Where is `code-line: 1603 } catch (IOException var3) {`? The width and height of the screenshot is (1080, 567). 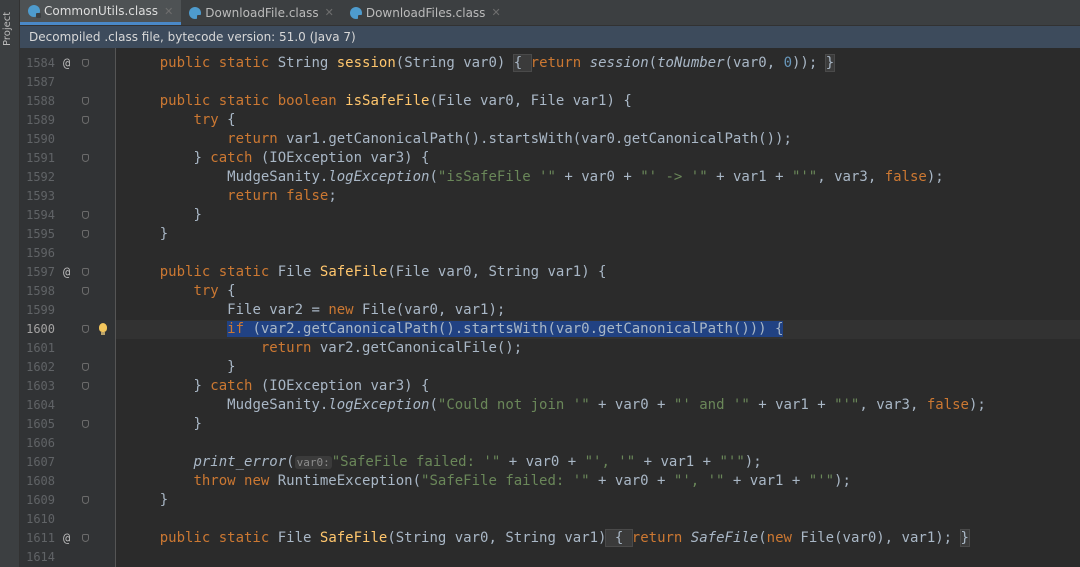
code-line: 1603 } catch (IOException var3) { is located at coordinates (550, 386).